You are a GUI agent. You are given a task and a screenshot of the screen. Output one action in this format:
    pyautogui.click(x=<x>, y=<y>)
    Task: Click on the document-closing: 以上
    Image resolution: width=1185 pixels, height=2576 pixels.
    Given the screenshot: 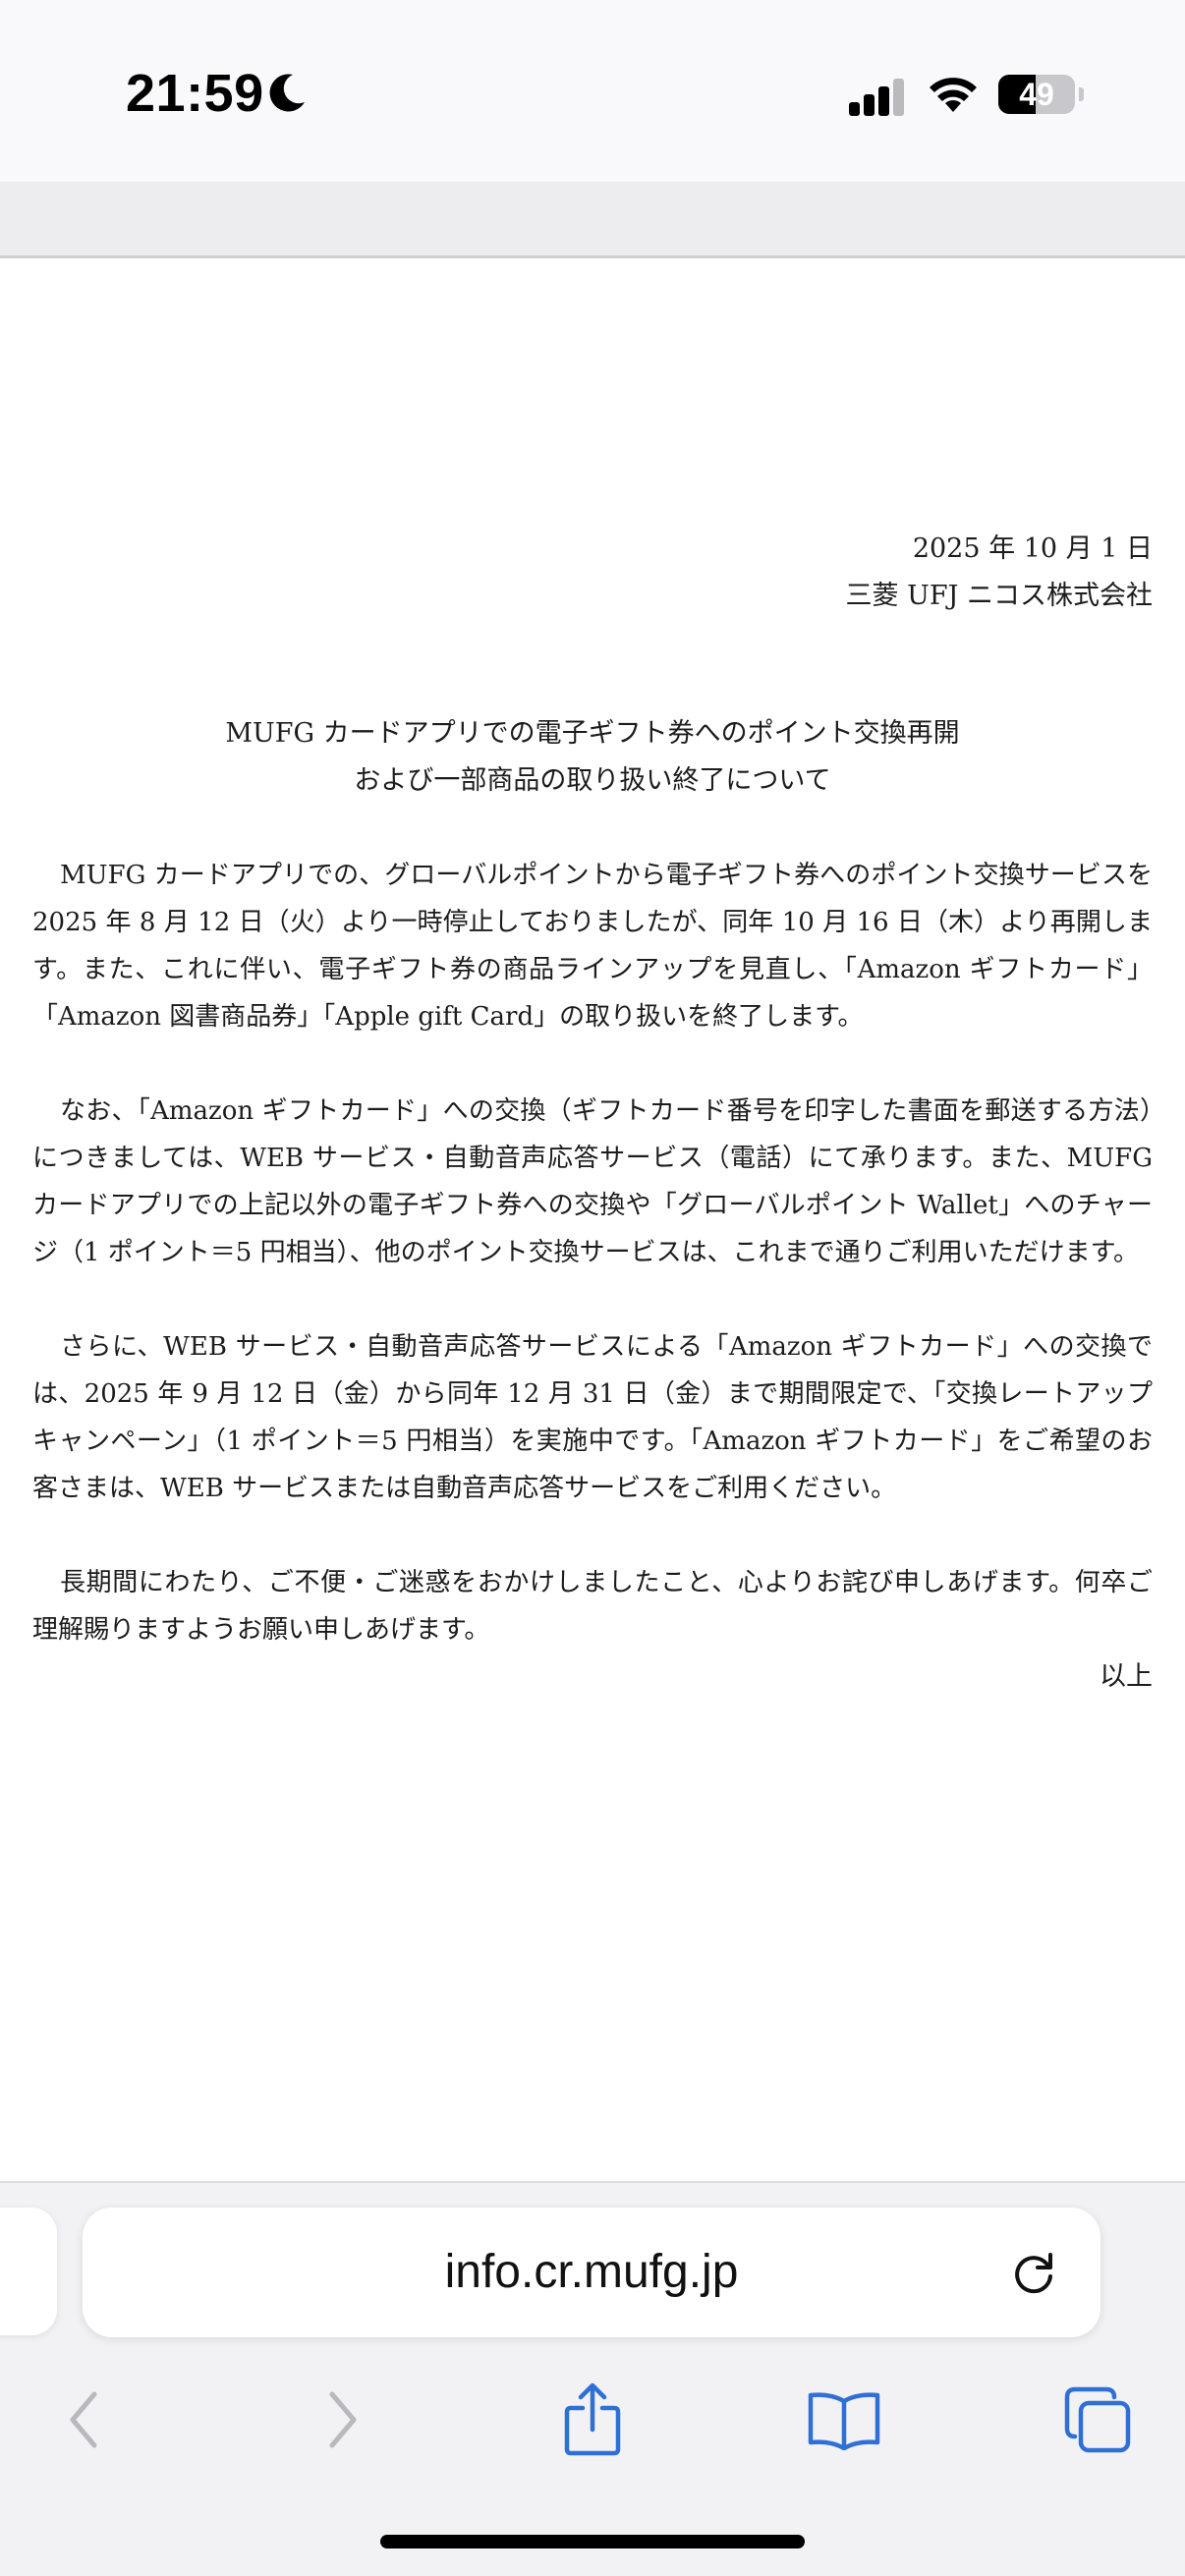 What is the action you would take?
    pyautogui.click(x=1127, y=1676)
    